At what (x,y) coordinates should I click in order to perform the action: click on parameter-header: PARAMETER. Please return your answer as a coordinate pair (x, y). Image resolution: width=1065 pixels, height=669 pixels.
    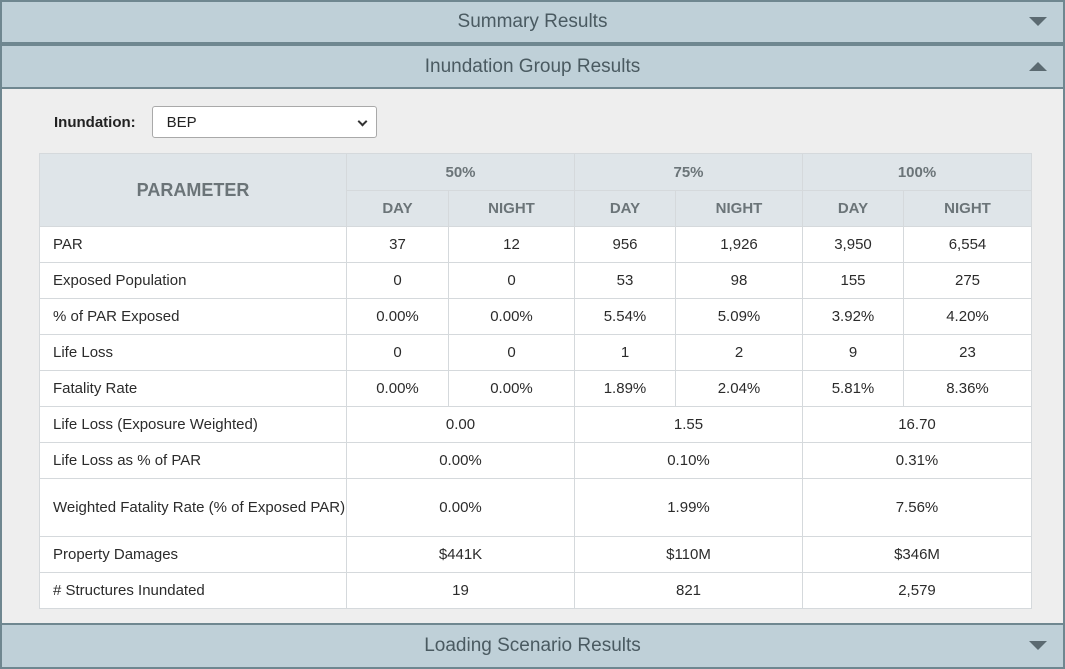
    Looking at the image, I should click on (193, 190).